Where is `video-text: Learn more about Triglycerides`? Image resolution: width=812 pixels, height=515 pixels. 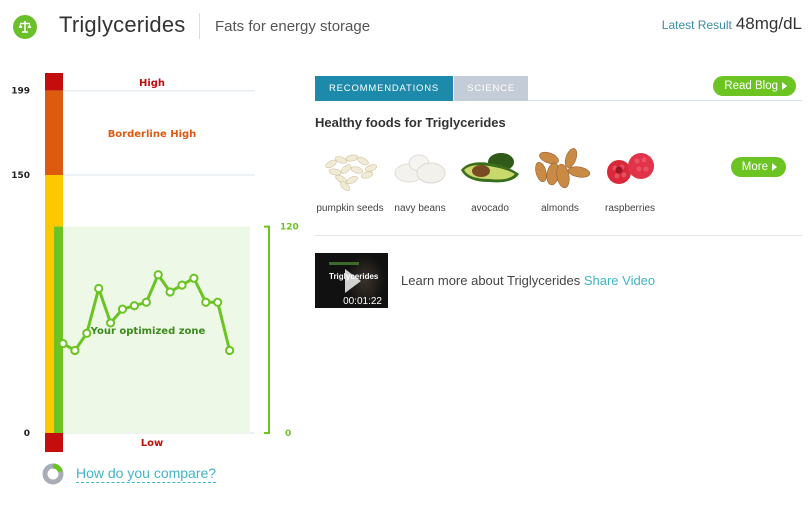
video-text: Learn more about Triglycerides is located at coordinates (491, 280).